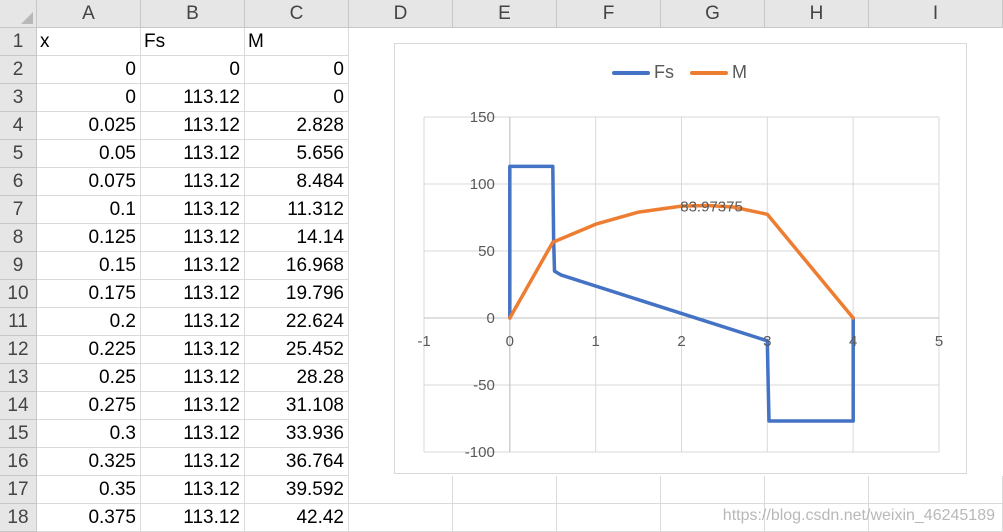 The height and width of the screenshot is (532, 1003). I want to click on cell-a17: 0.35, so click(89, 490).